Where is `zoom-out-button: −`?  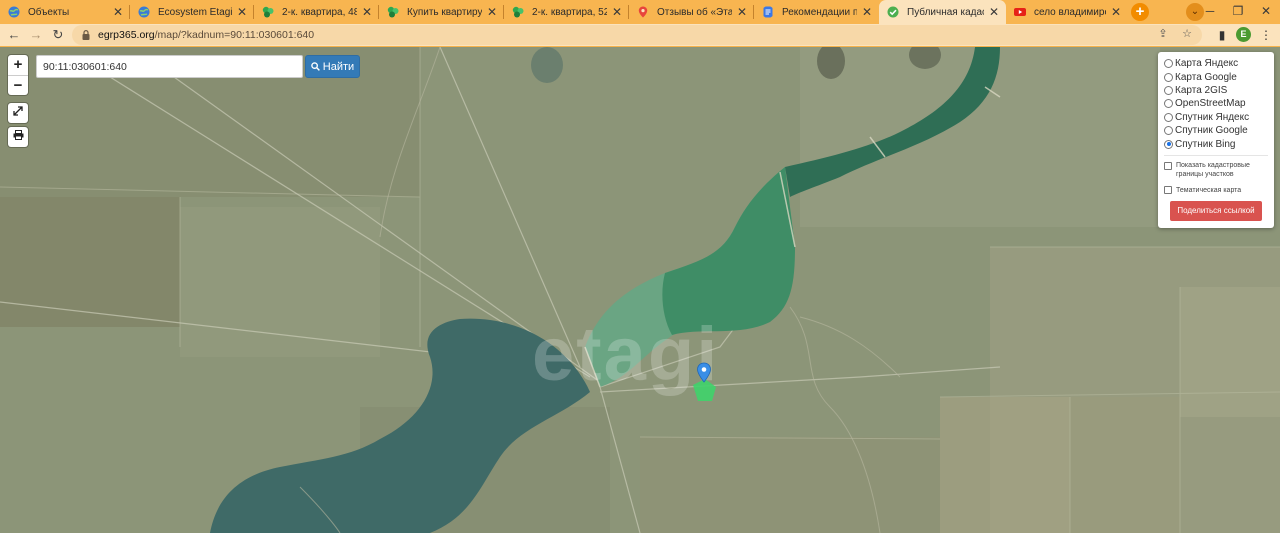
zoom-out-button: − is located at coordinates (18, 85).